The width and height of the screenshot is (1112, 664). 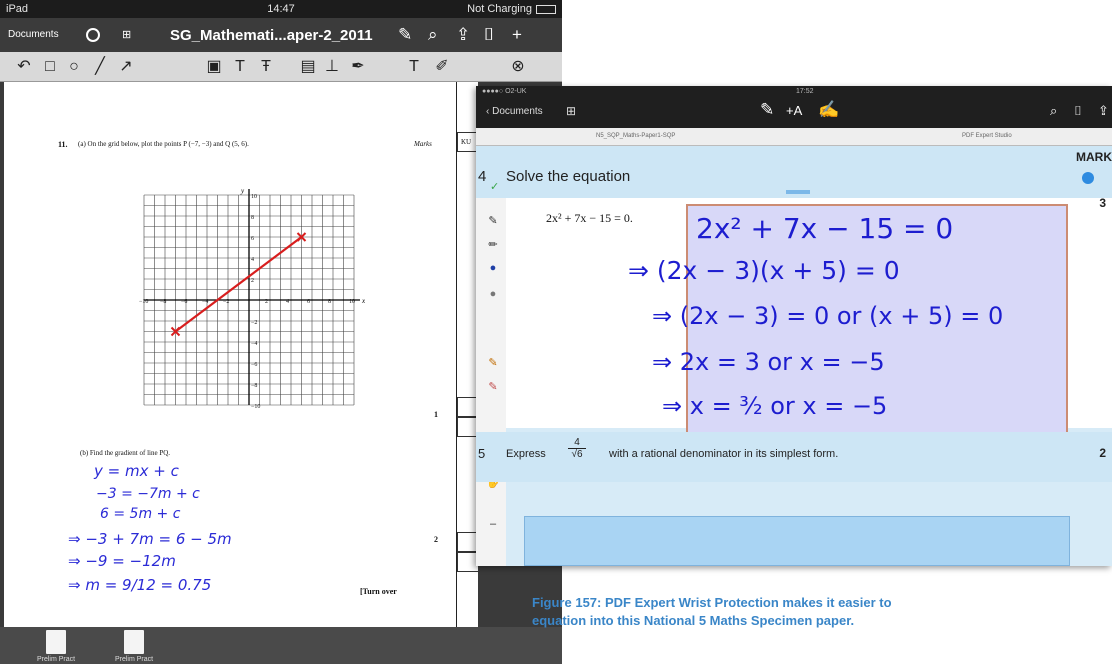 I want to click on marks-column: KU, so click(x=467, y=354).